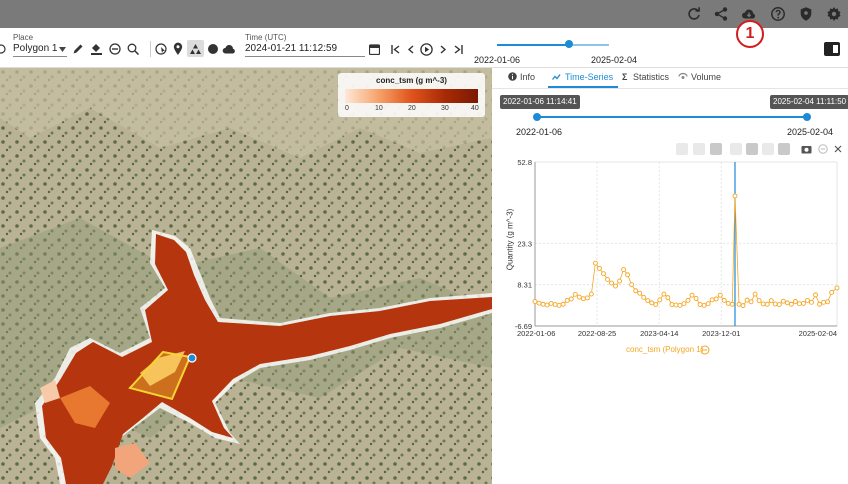  What do you see at coordinates (706, 77) in the screenshot?
I see `tab-volume: Volume` at bounding box center [706, 77].